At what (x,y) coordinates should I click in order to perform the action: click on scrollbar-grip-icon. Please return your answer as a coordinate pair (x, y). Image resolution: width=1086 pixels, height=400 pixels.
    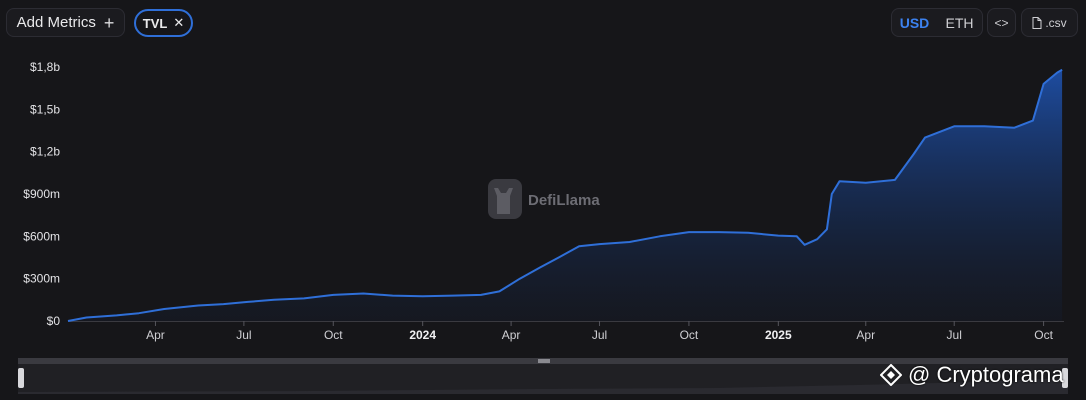
    Looking at the image, I should click on (544, 361).